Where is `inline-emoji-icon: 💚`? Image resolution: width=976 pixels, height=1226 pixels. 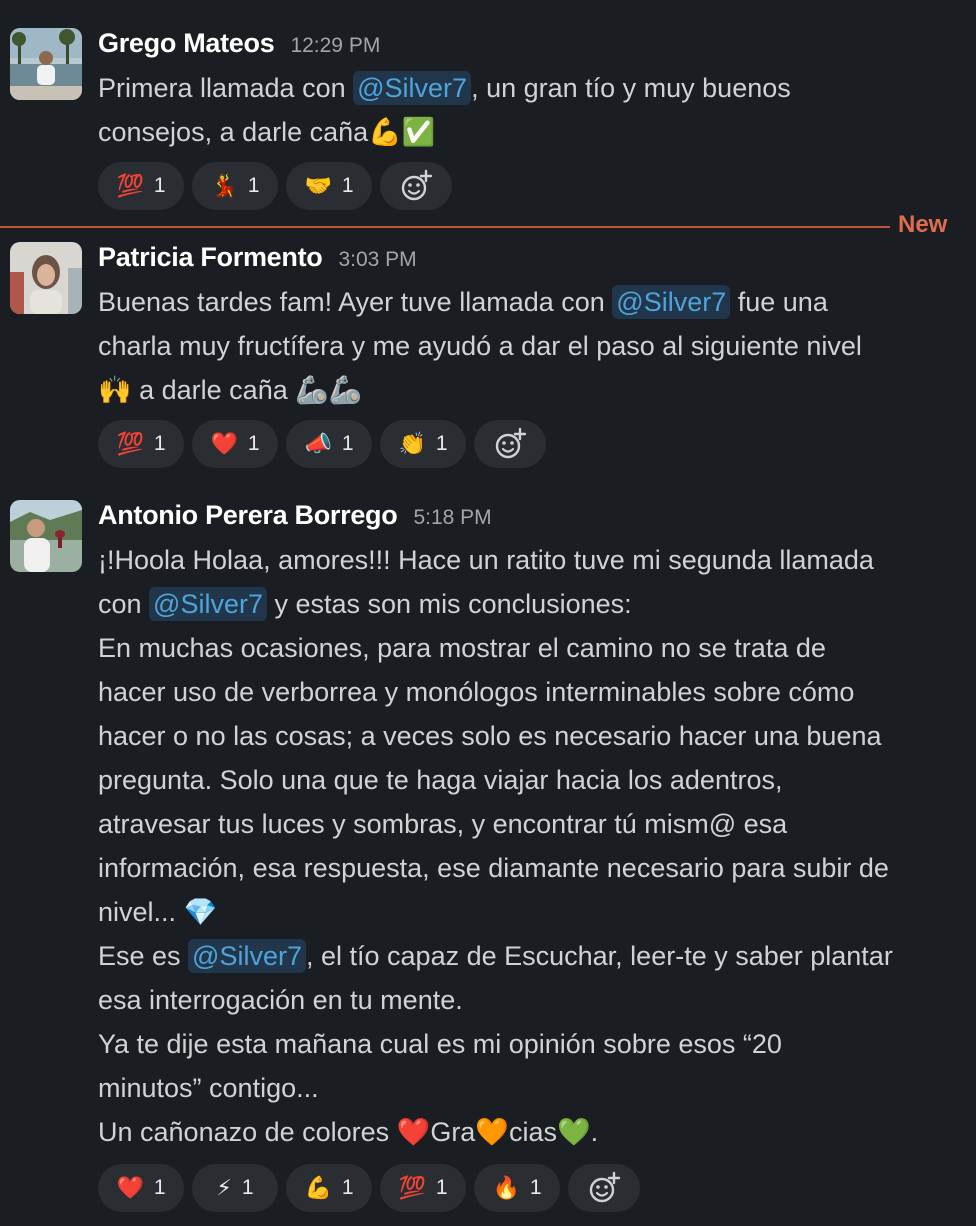 inline-emoji-icon: 💚 is located at coordinates (573, 1132).